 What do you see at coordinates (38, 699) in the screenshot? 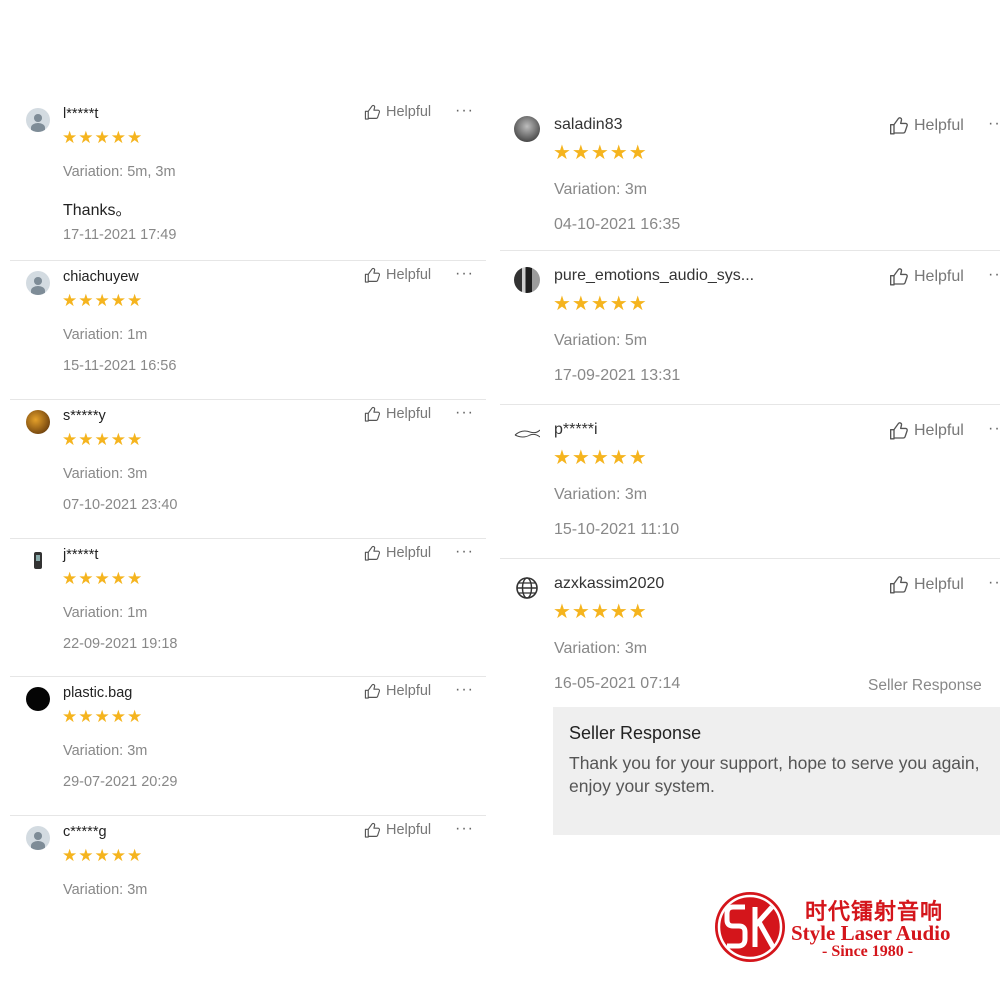
I see `black-avatar` at bounding box center [38, 699].